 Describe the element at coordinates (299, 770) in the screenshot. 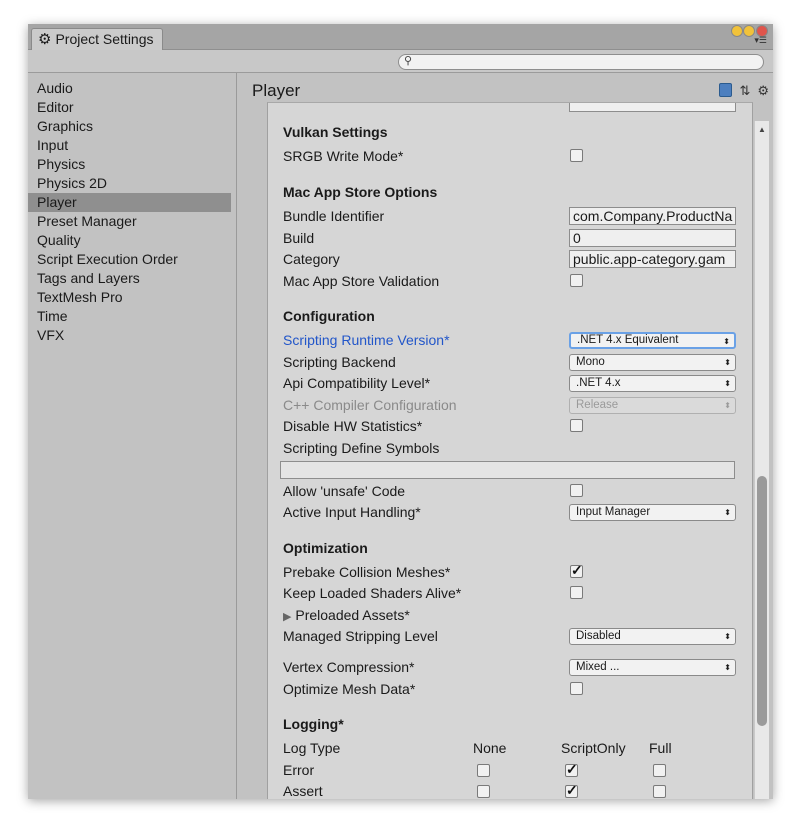

I see `log-row-error-label: Error` at that location.